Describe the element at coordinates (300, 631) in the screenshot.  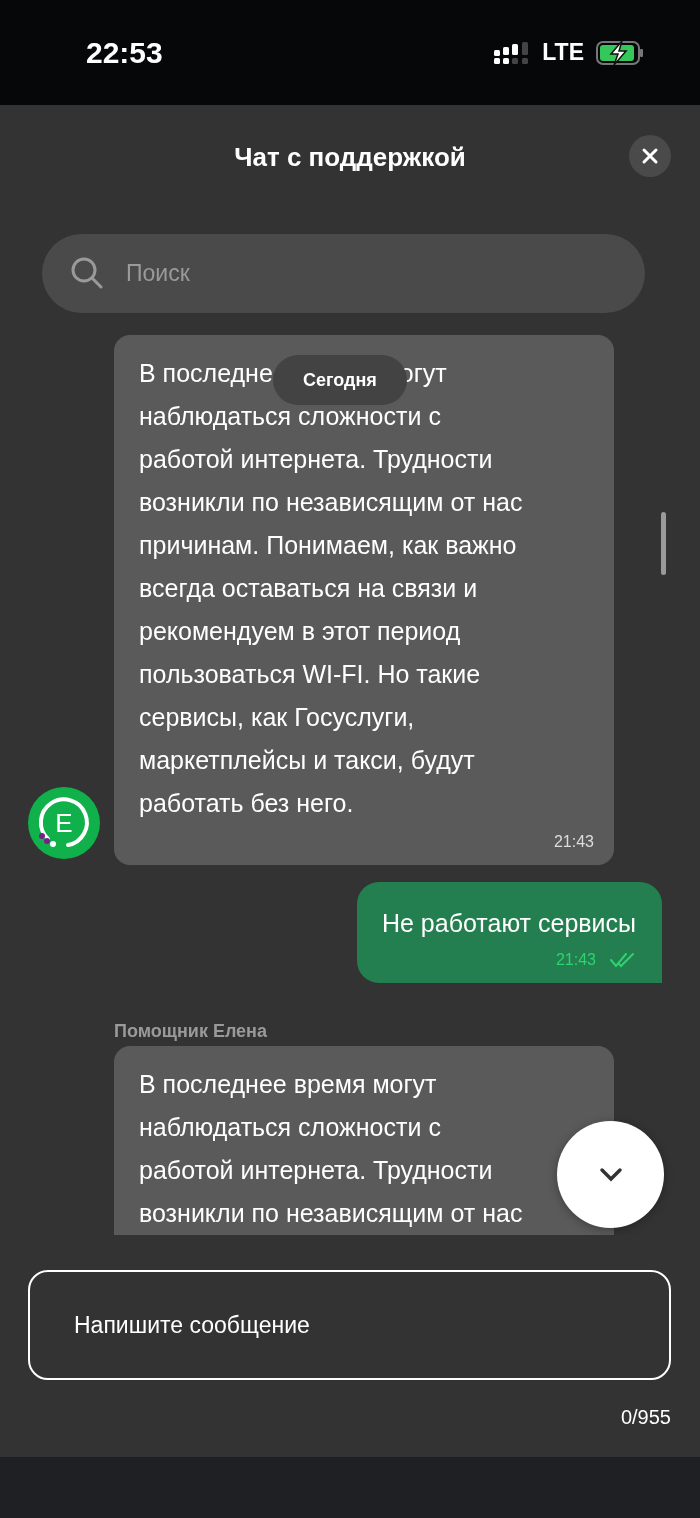
I see `message-text: рекомендуем в этот период` at that location.